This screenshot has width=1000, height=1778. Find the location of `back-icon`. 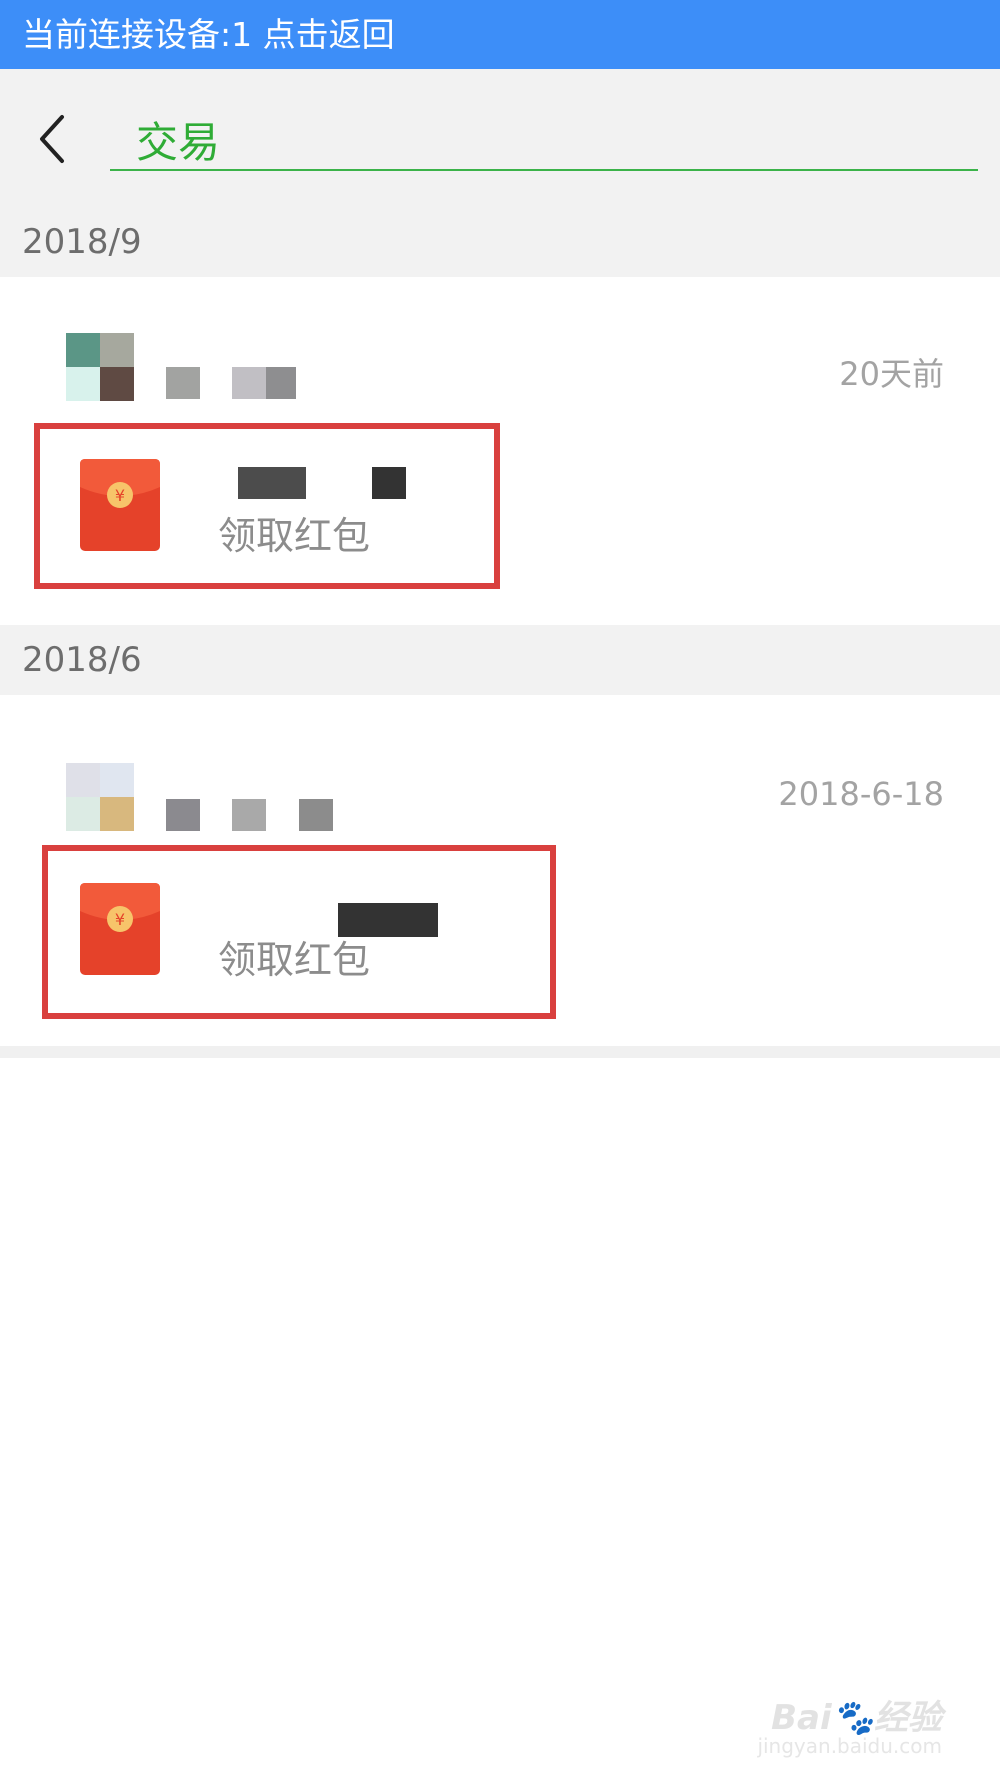

back-icon is located at coordinates (55, 139).